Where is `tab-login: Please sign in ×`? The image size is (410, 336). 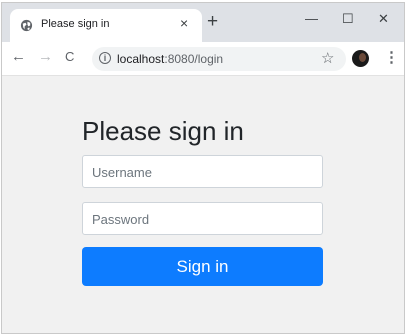 tab-login: Please sign in × is located at coordinates (106, 25).